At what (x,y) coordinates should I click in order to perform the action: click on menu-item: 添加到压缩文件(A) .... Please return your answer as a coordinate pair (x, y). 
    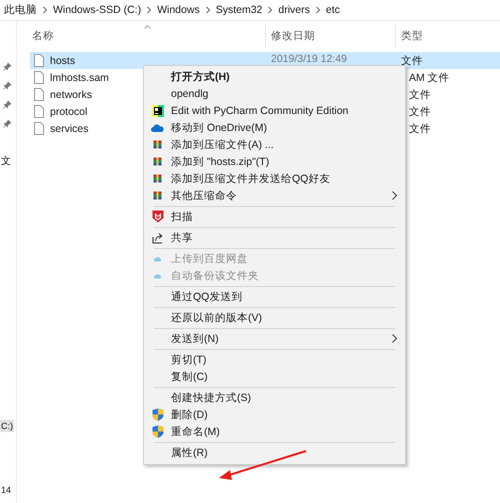
    Looking at the image, I should click on (274, 144).